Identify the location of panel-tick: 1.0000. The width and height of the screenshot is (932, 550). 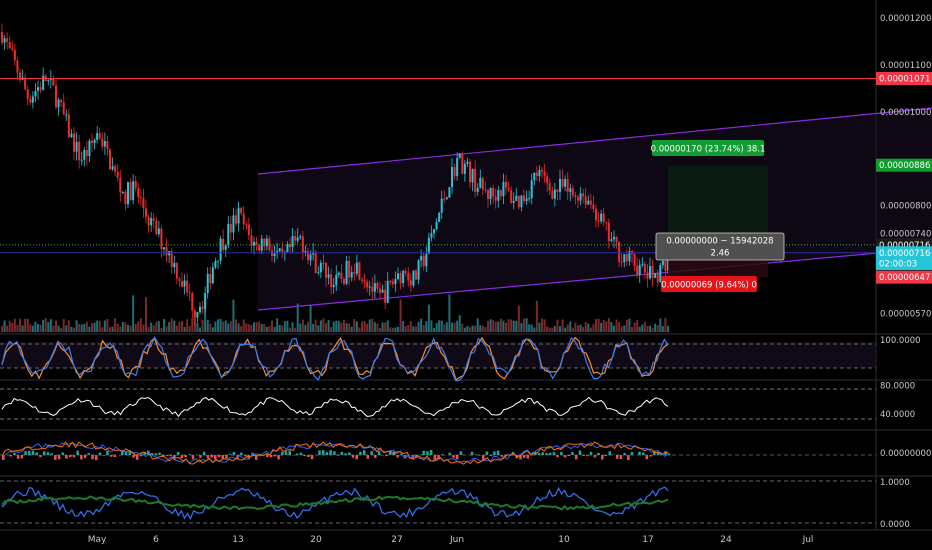
(895, 483).